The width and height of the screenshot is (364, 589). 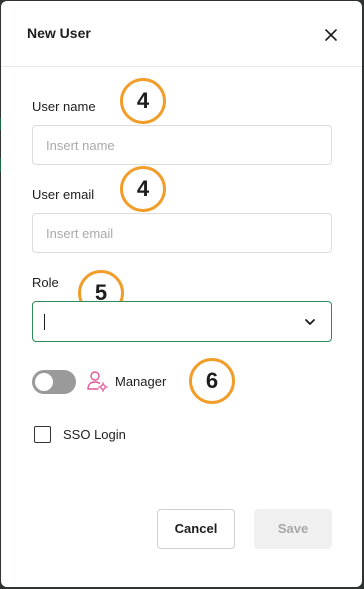 I want to click on close-icon, so click(x=331, y=35).